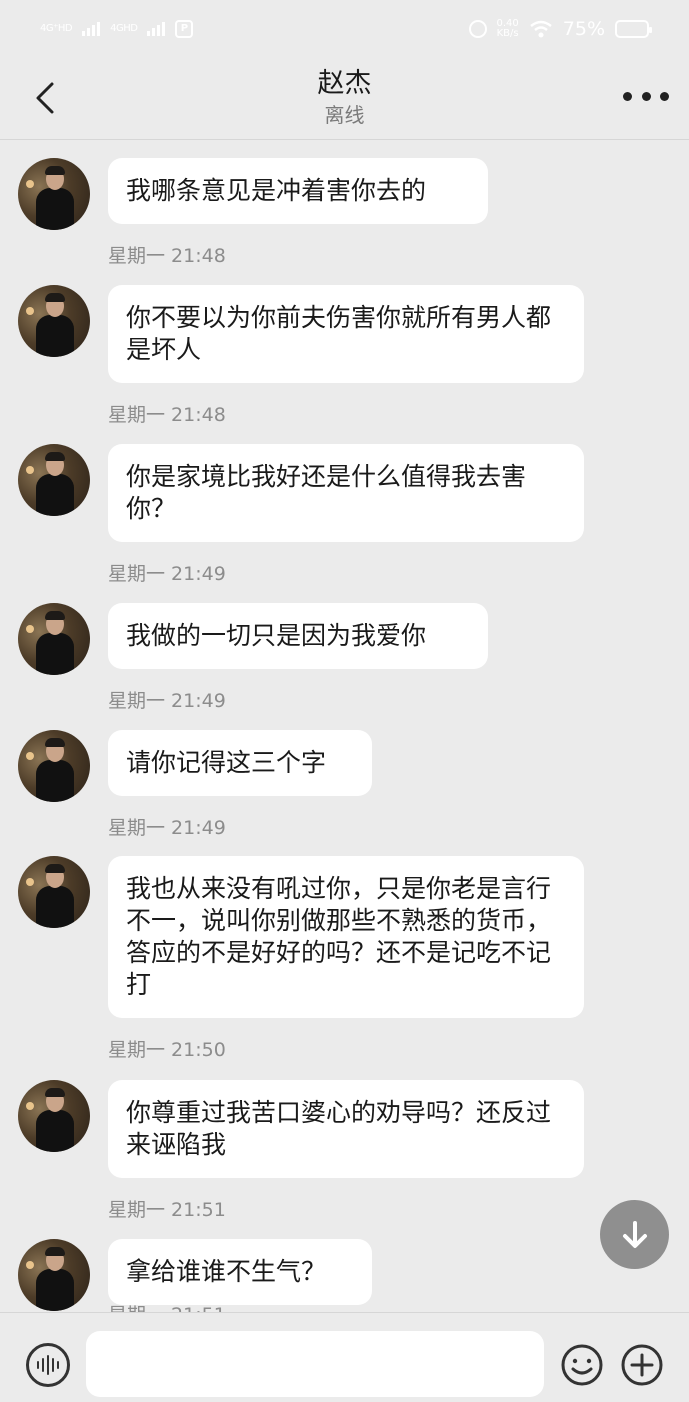  What do you see at coordinates (124, 28) in the screenshot?
I see `signal-label-2: 4GHD` at bounding box center [124, 28].